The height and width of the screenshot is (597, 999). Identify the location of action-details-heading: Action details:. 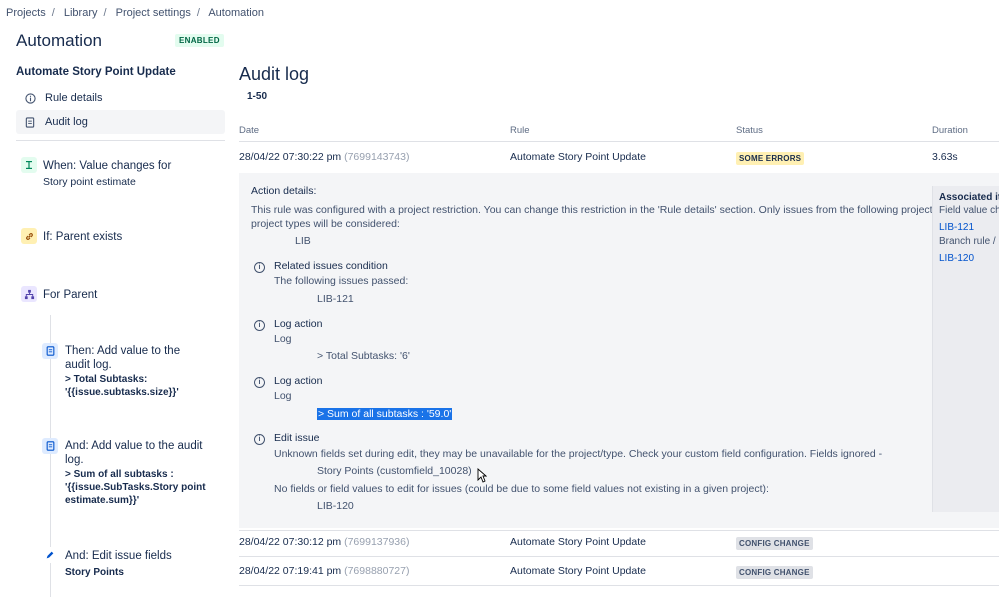
(284, 191).